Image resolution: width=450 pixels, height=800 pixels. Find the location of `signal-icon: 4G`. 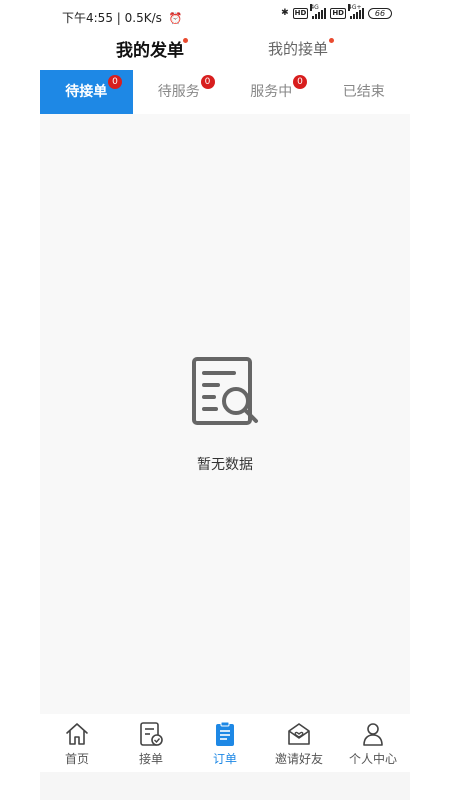

signal-icon: 4G is located at coordinates (318, 11).